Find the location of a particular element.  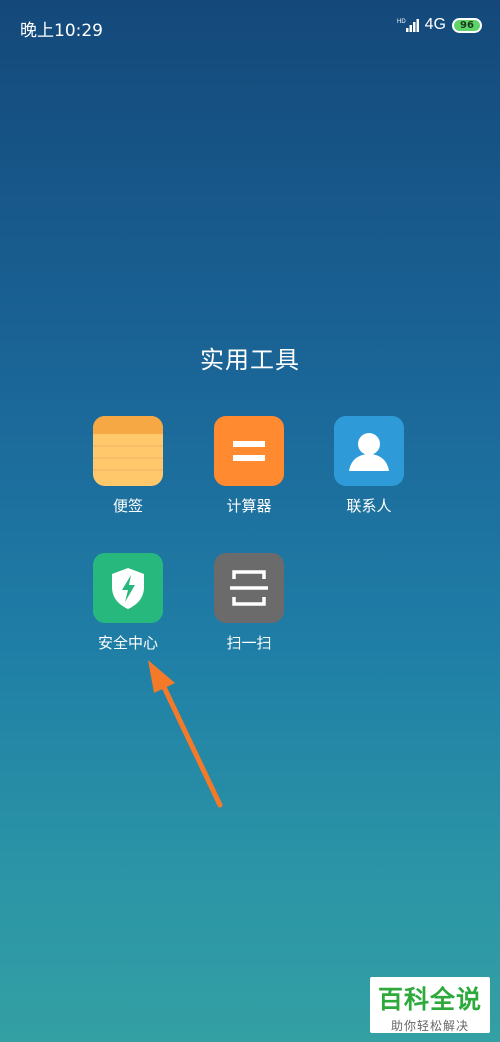

app-label-security-center: 安全中心 is located at coordinates (127, 643).